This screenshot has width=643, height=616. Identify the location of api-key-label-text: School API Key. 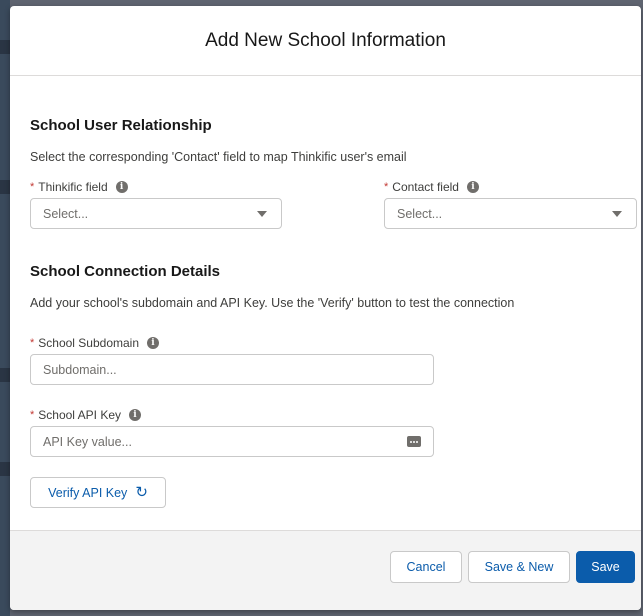
(79, 415).